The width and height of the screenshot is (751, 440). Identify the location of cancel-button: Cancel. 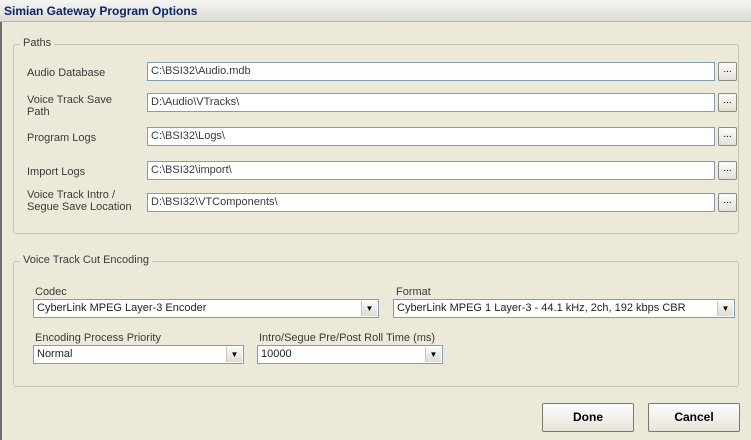
(694, 417).